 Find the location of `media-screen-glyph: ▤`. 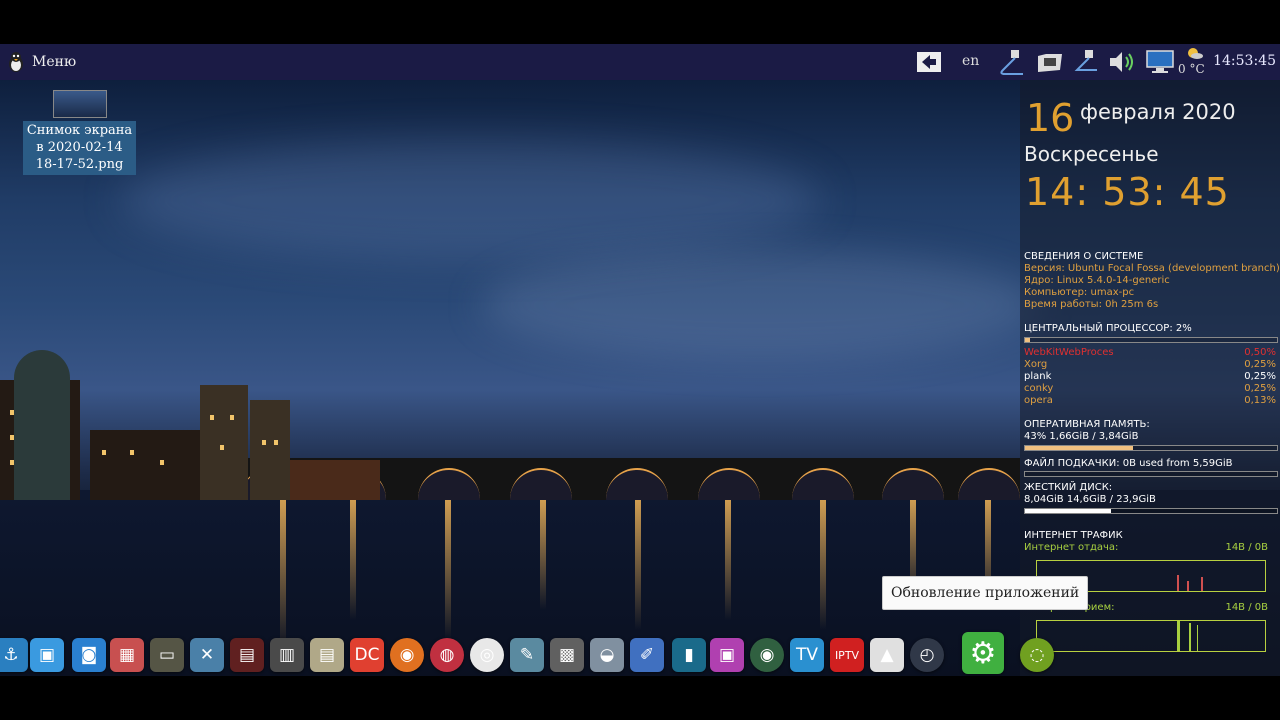

media-screen-glyph: ▤ is located at coordinates (247, 655).